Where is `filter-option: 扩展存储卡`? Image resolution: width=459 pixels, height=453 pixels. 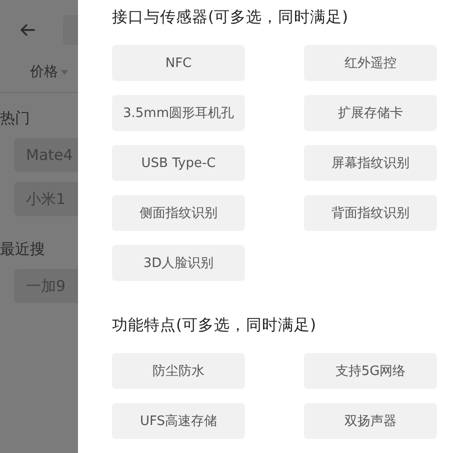 filter-option: 扩展存储卡 is located at coordinates (370, 113).